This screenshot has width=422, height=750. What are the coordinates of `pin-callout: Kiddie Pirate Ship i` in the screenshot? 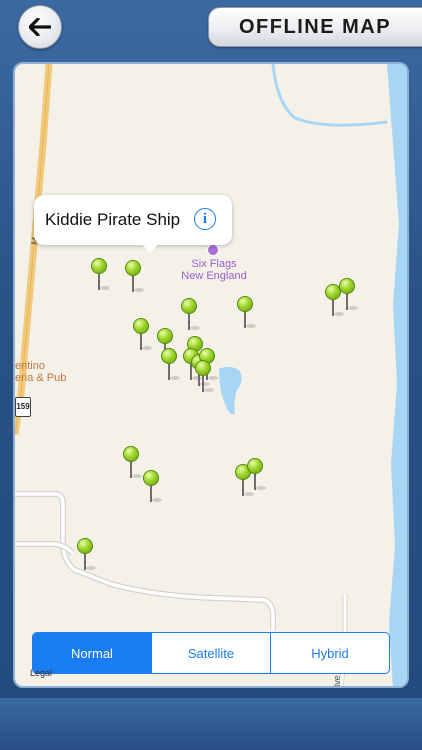 It's located at (133, 224).